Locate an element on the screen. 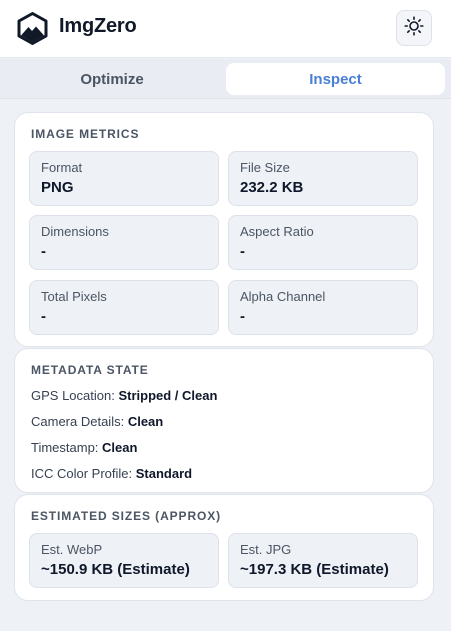 Image resolution: width=451 pixels, height=631 pixels. image-metrics-title: IMAGE METRICS is located at coordinates (85, 134).